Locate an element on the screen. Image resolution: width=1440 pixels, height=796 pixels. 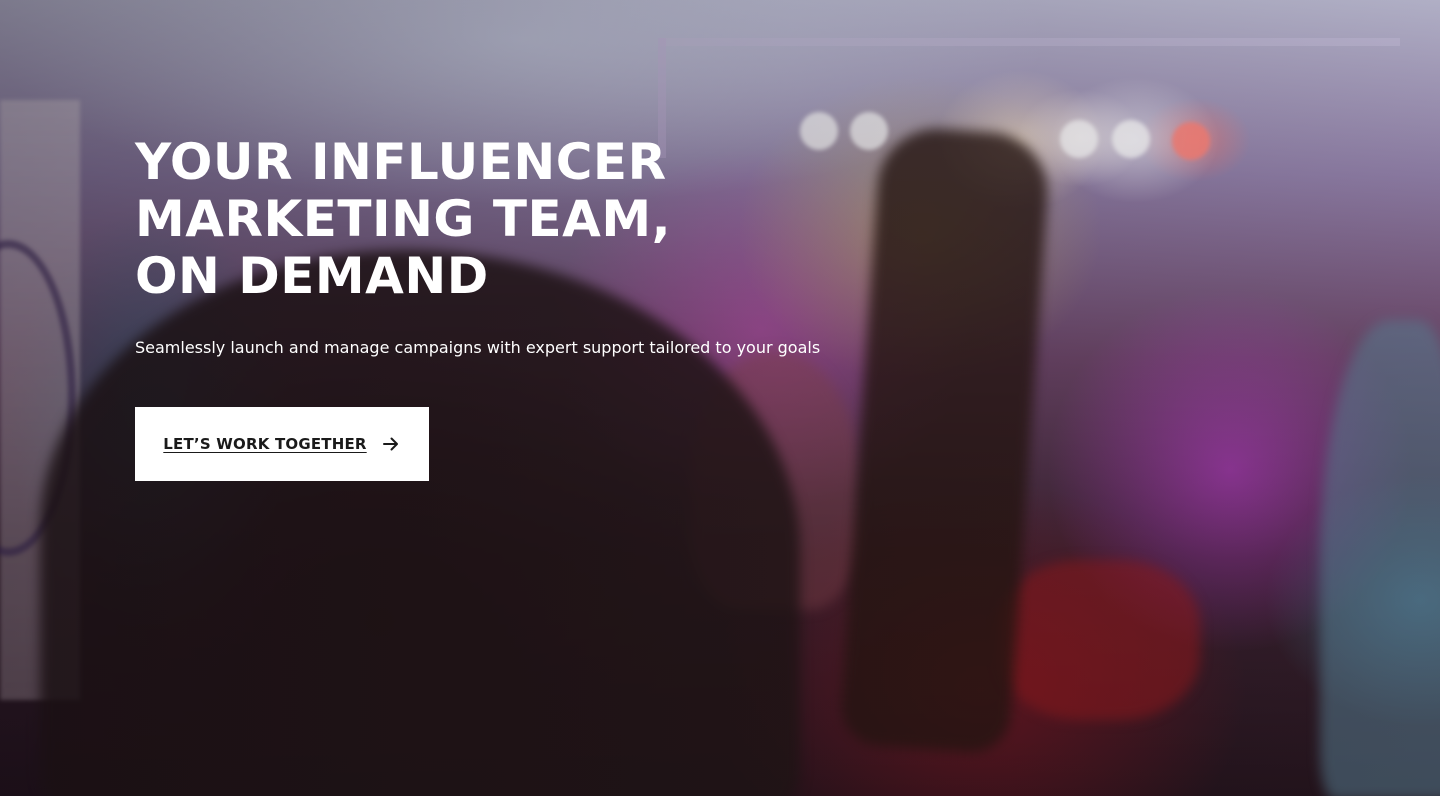
headline-line-3: ON DEMAND is located at coordinates (312, 276).